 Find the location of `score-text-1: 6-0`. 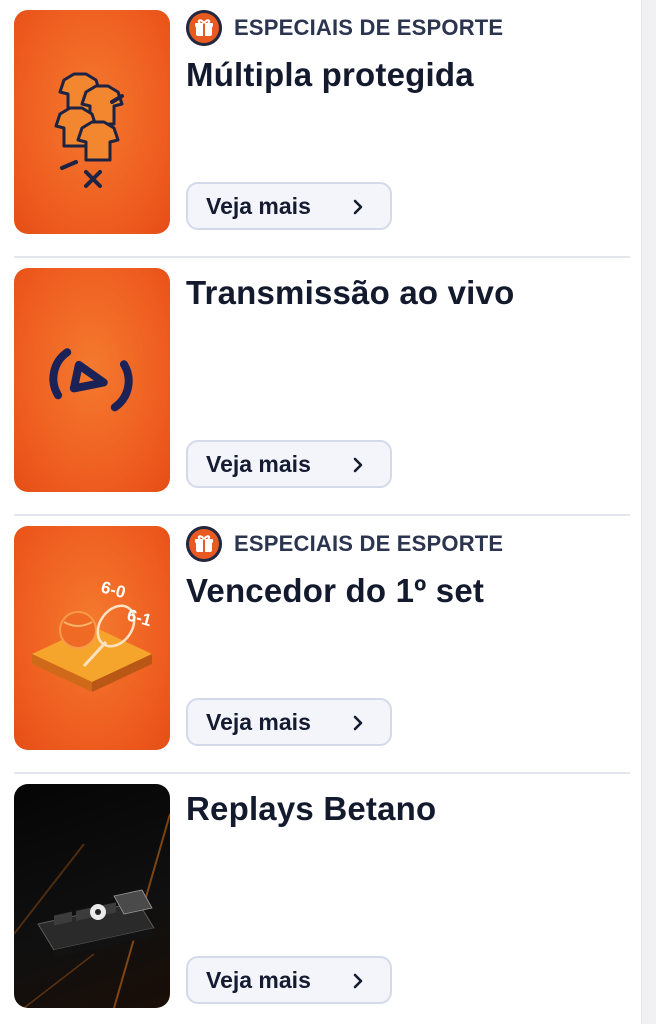

score-text-1: 6-0 is located at coordinates (113, 590).